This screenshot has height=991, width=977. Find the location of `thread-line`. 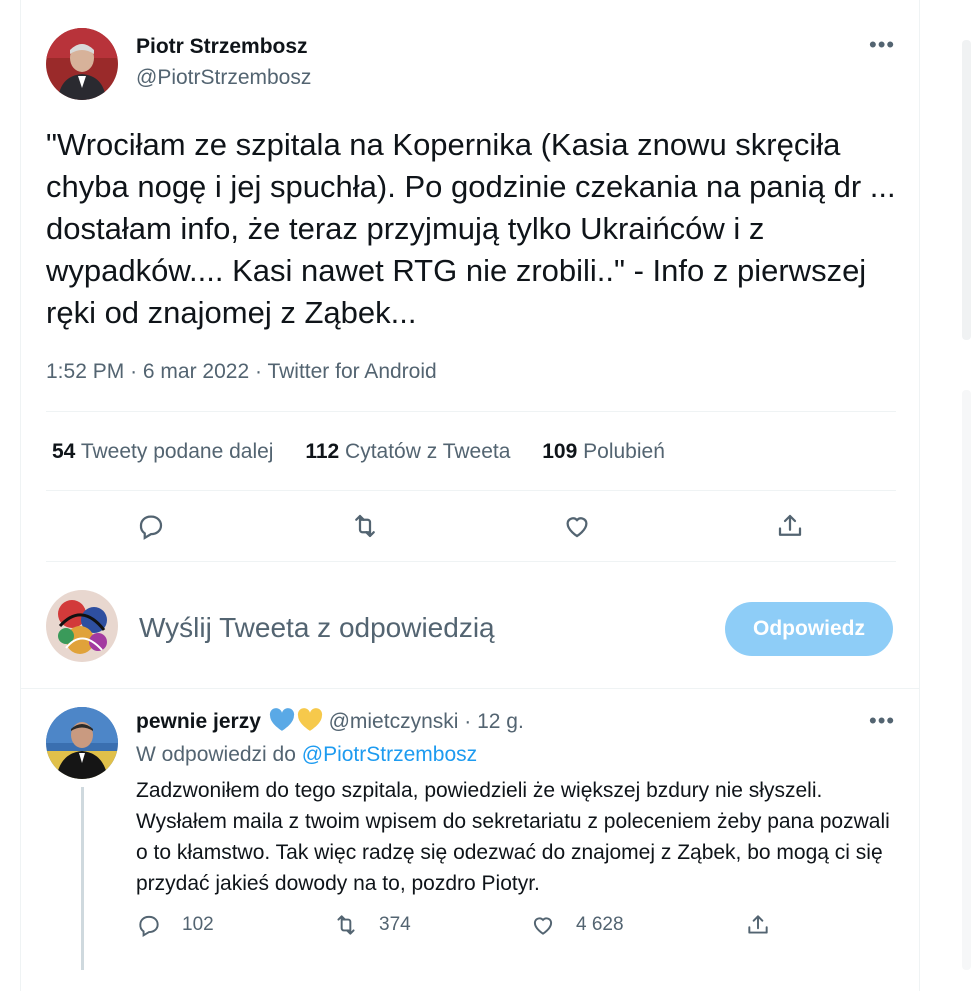

thread-line is located at coordinates (82, 878).